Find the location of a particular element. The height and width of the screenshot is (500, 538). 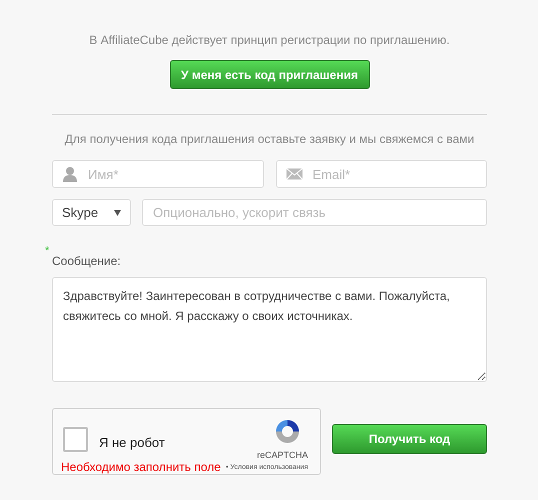

envelope-icon is located at coordinates (294, 174).